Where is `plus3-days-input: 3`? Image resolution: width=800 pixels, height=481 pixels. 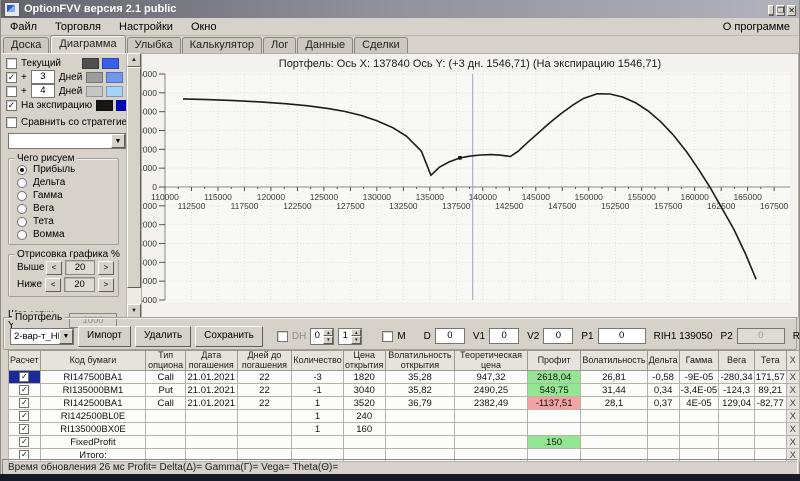 plus3-days-input: 3 is located at coordinates (42, 77).